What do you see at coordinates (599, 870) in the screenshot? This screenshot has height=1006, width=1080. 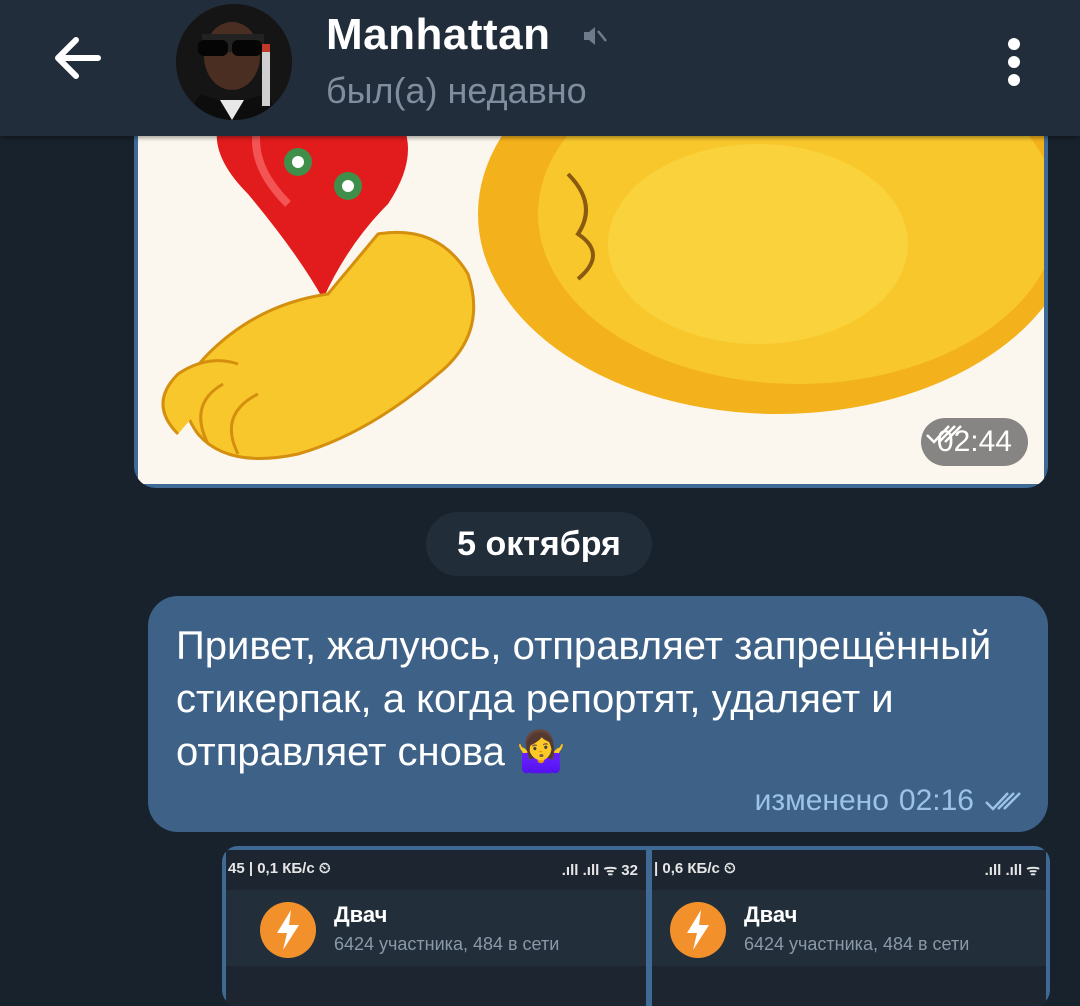 I see `status-bar-right: .ıll .ıll ᯤ 32` at bounding box center [599, 870].